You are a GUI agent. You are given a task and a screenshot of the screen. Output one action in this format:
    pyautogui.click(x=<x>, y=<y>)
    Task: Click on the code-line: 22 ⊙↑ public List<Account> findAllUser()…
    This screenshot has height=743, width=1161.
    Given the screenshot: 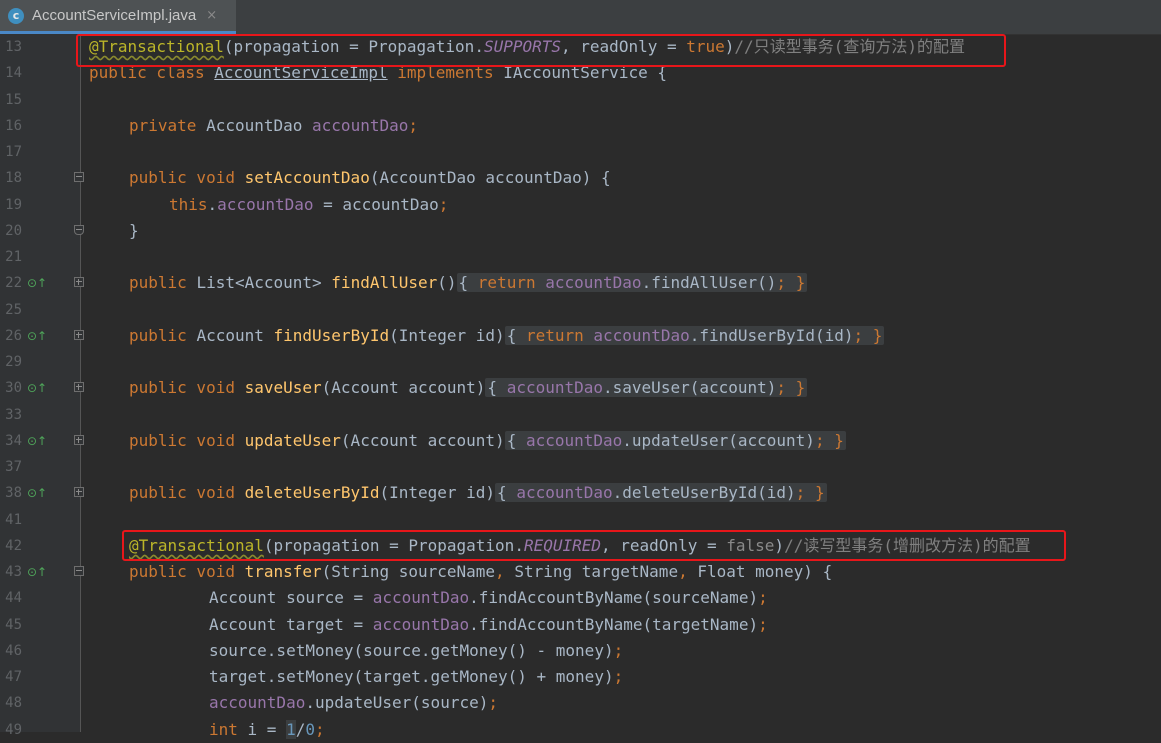 What is the action you would take?
    pyautogui.click(x=580, y=283)
    